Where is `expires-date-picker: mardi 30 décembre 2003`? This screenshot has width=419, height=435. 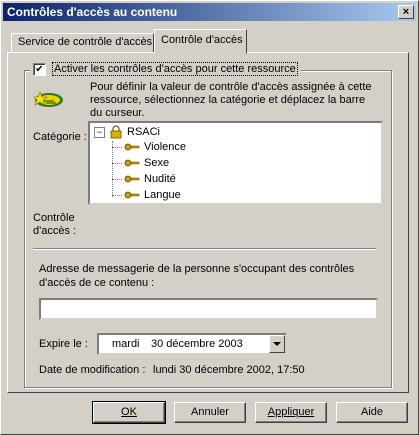 expires-date-picker: mardi 30 décembre 2003 is located at coordinates (192, 344).